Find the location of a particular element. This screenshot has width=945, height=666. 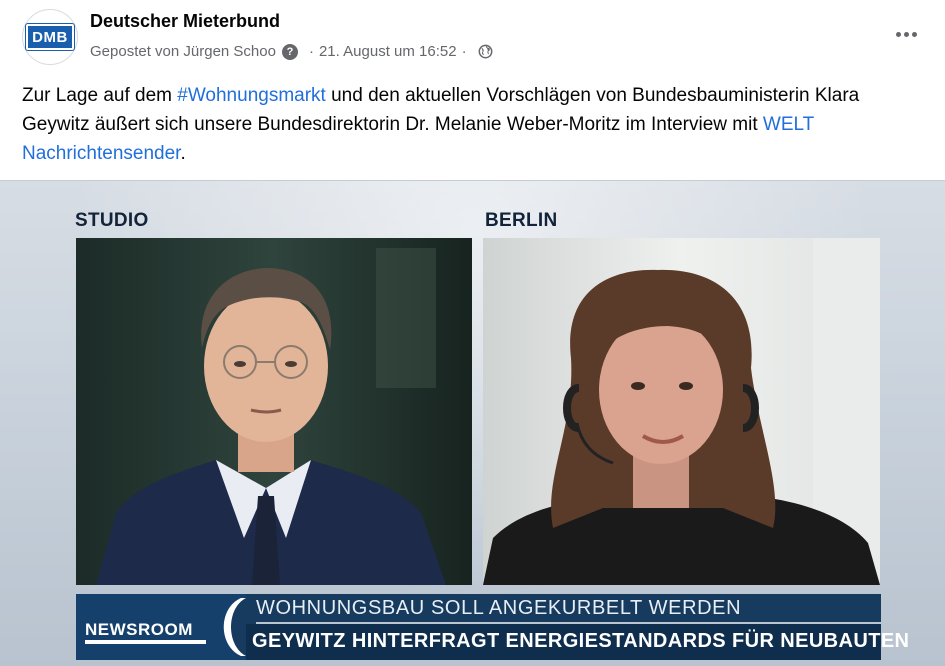

post-timestamp: 21. August um 16:52 is located at coordinates (388, 51).